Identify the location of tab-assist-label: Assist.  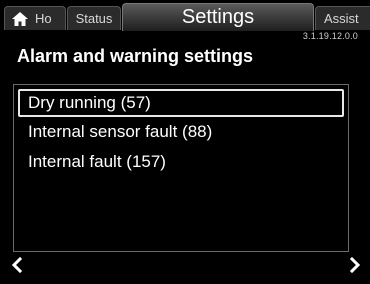
(341, 18).